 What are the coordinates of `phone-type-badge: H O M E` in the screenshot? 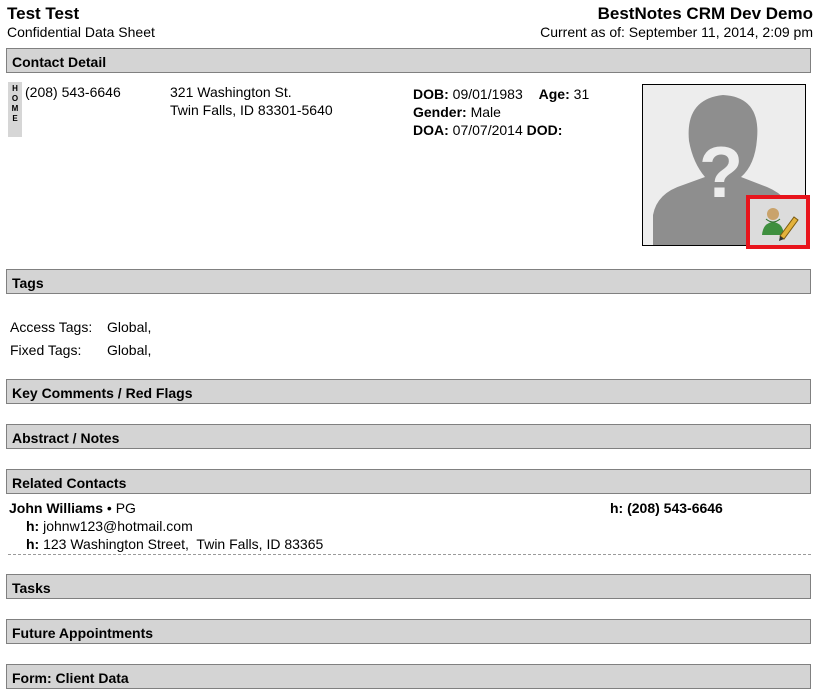 It's located at (15, 109).